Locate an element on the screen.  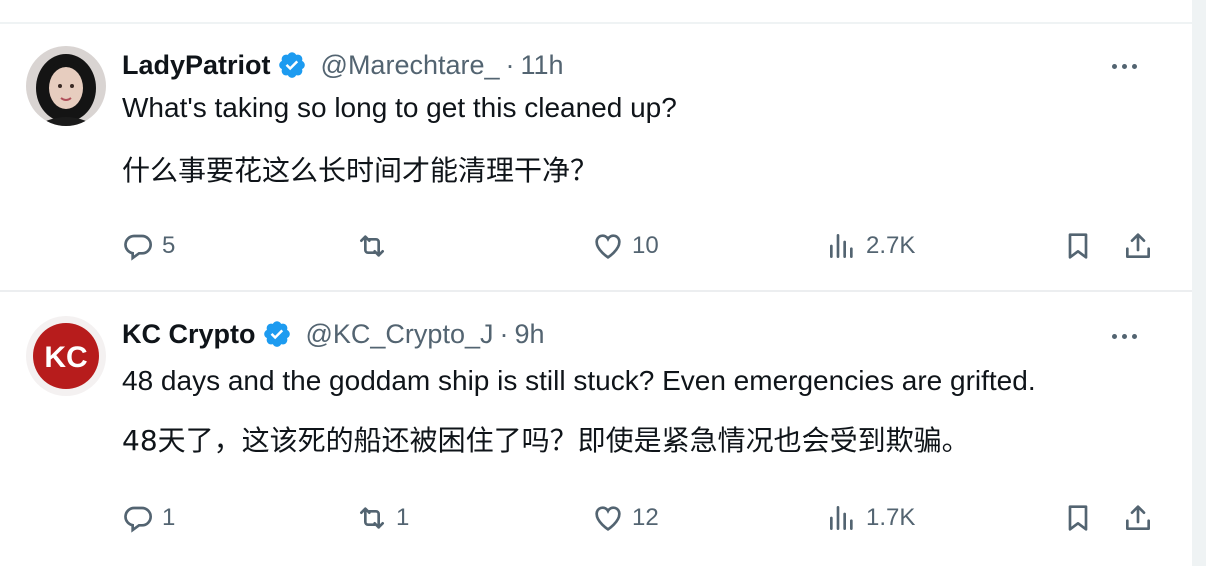
user-avatar: KC is located at coordinates (66, 356).